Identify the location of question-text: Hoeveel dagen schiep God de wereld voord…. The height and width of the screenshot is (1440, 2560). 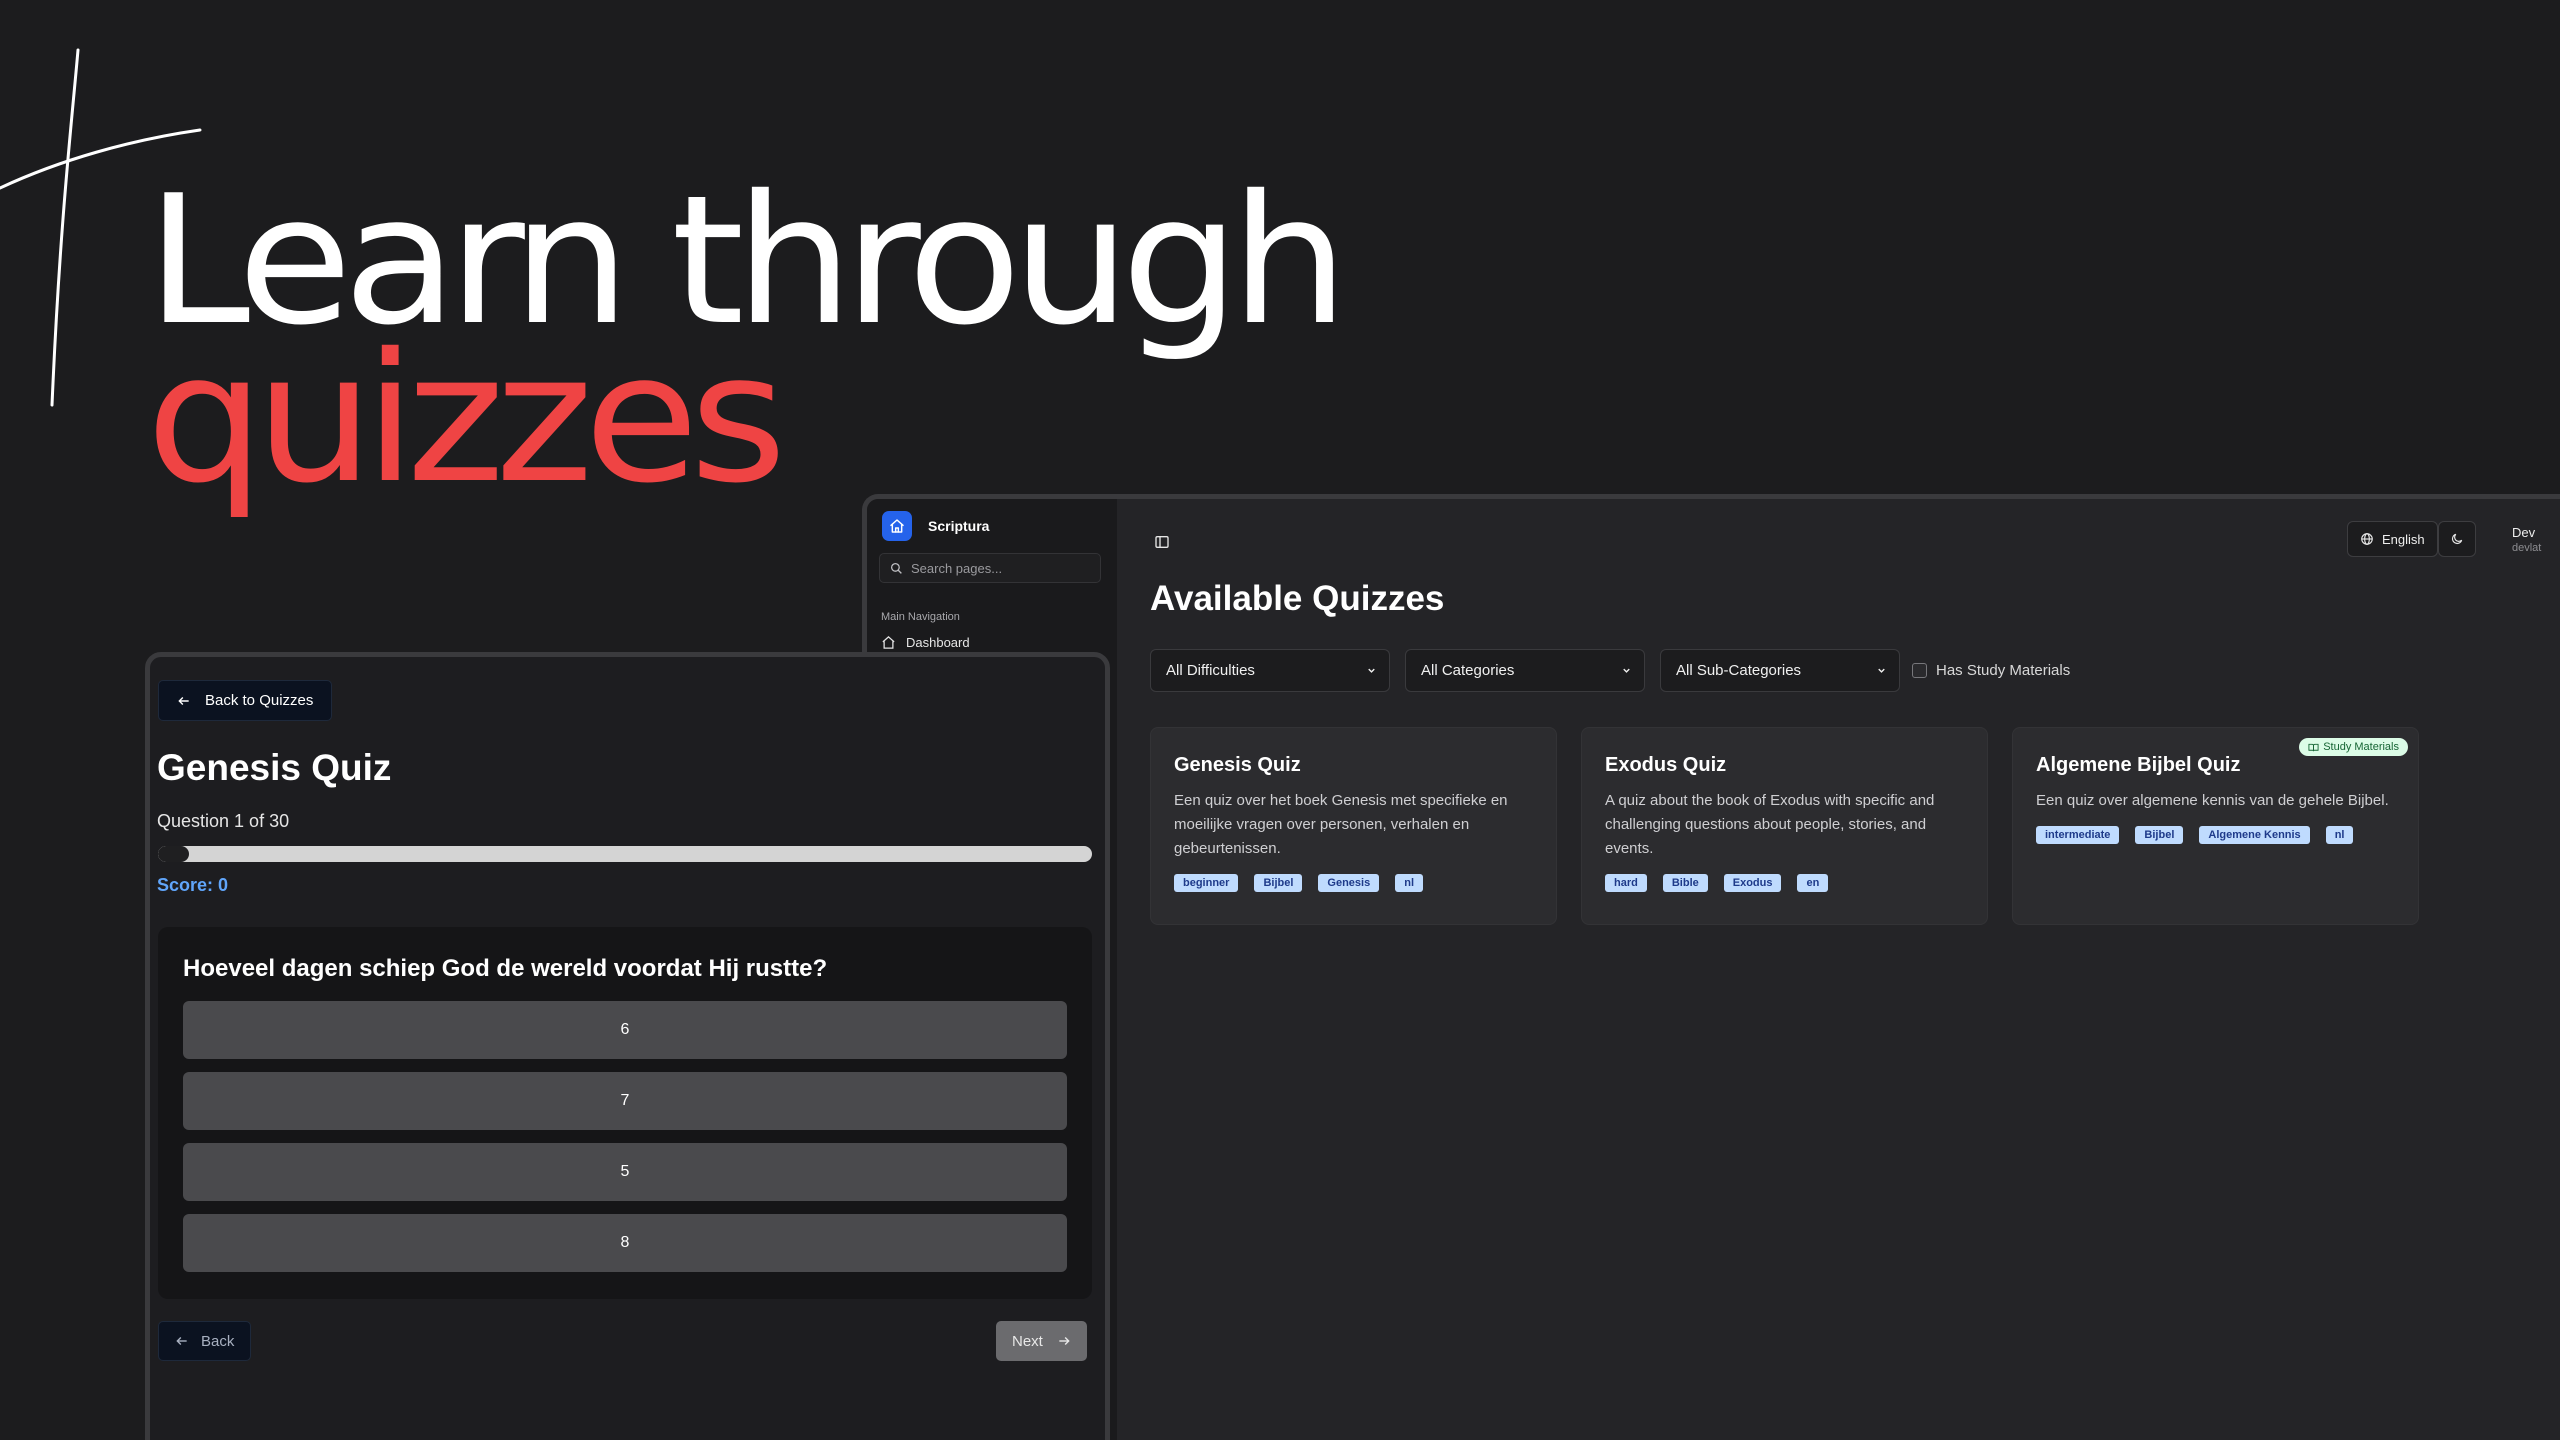
(505, 968).